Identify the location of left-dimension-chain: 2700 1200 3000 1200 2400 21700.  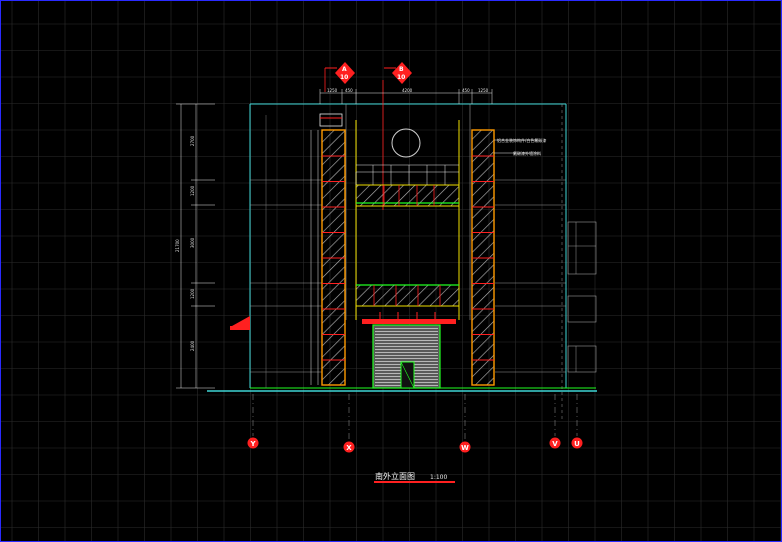
(212, 246).